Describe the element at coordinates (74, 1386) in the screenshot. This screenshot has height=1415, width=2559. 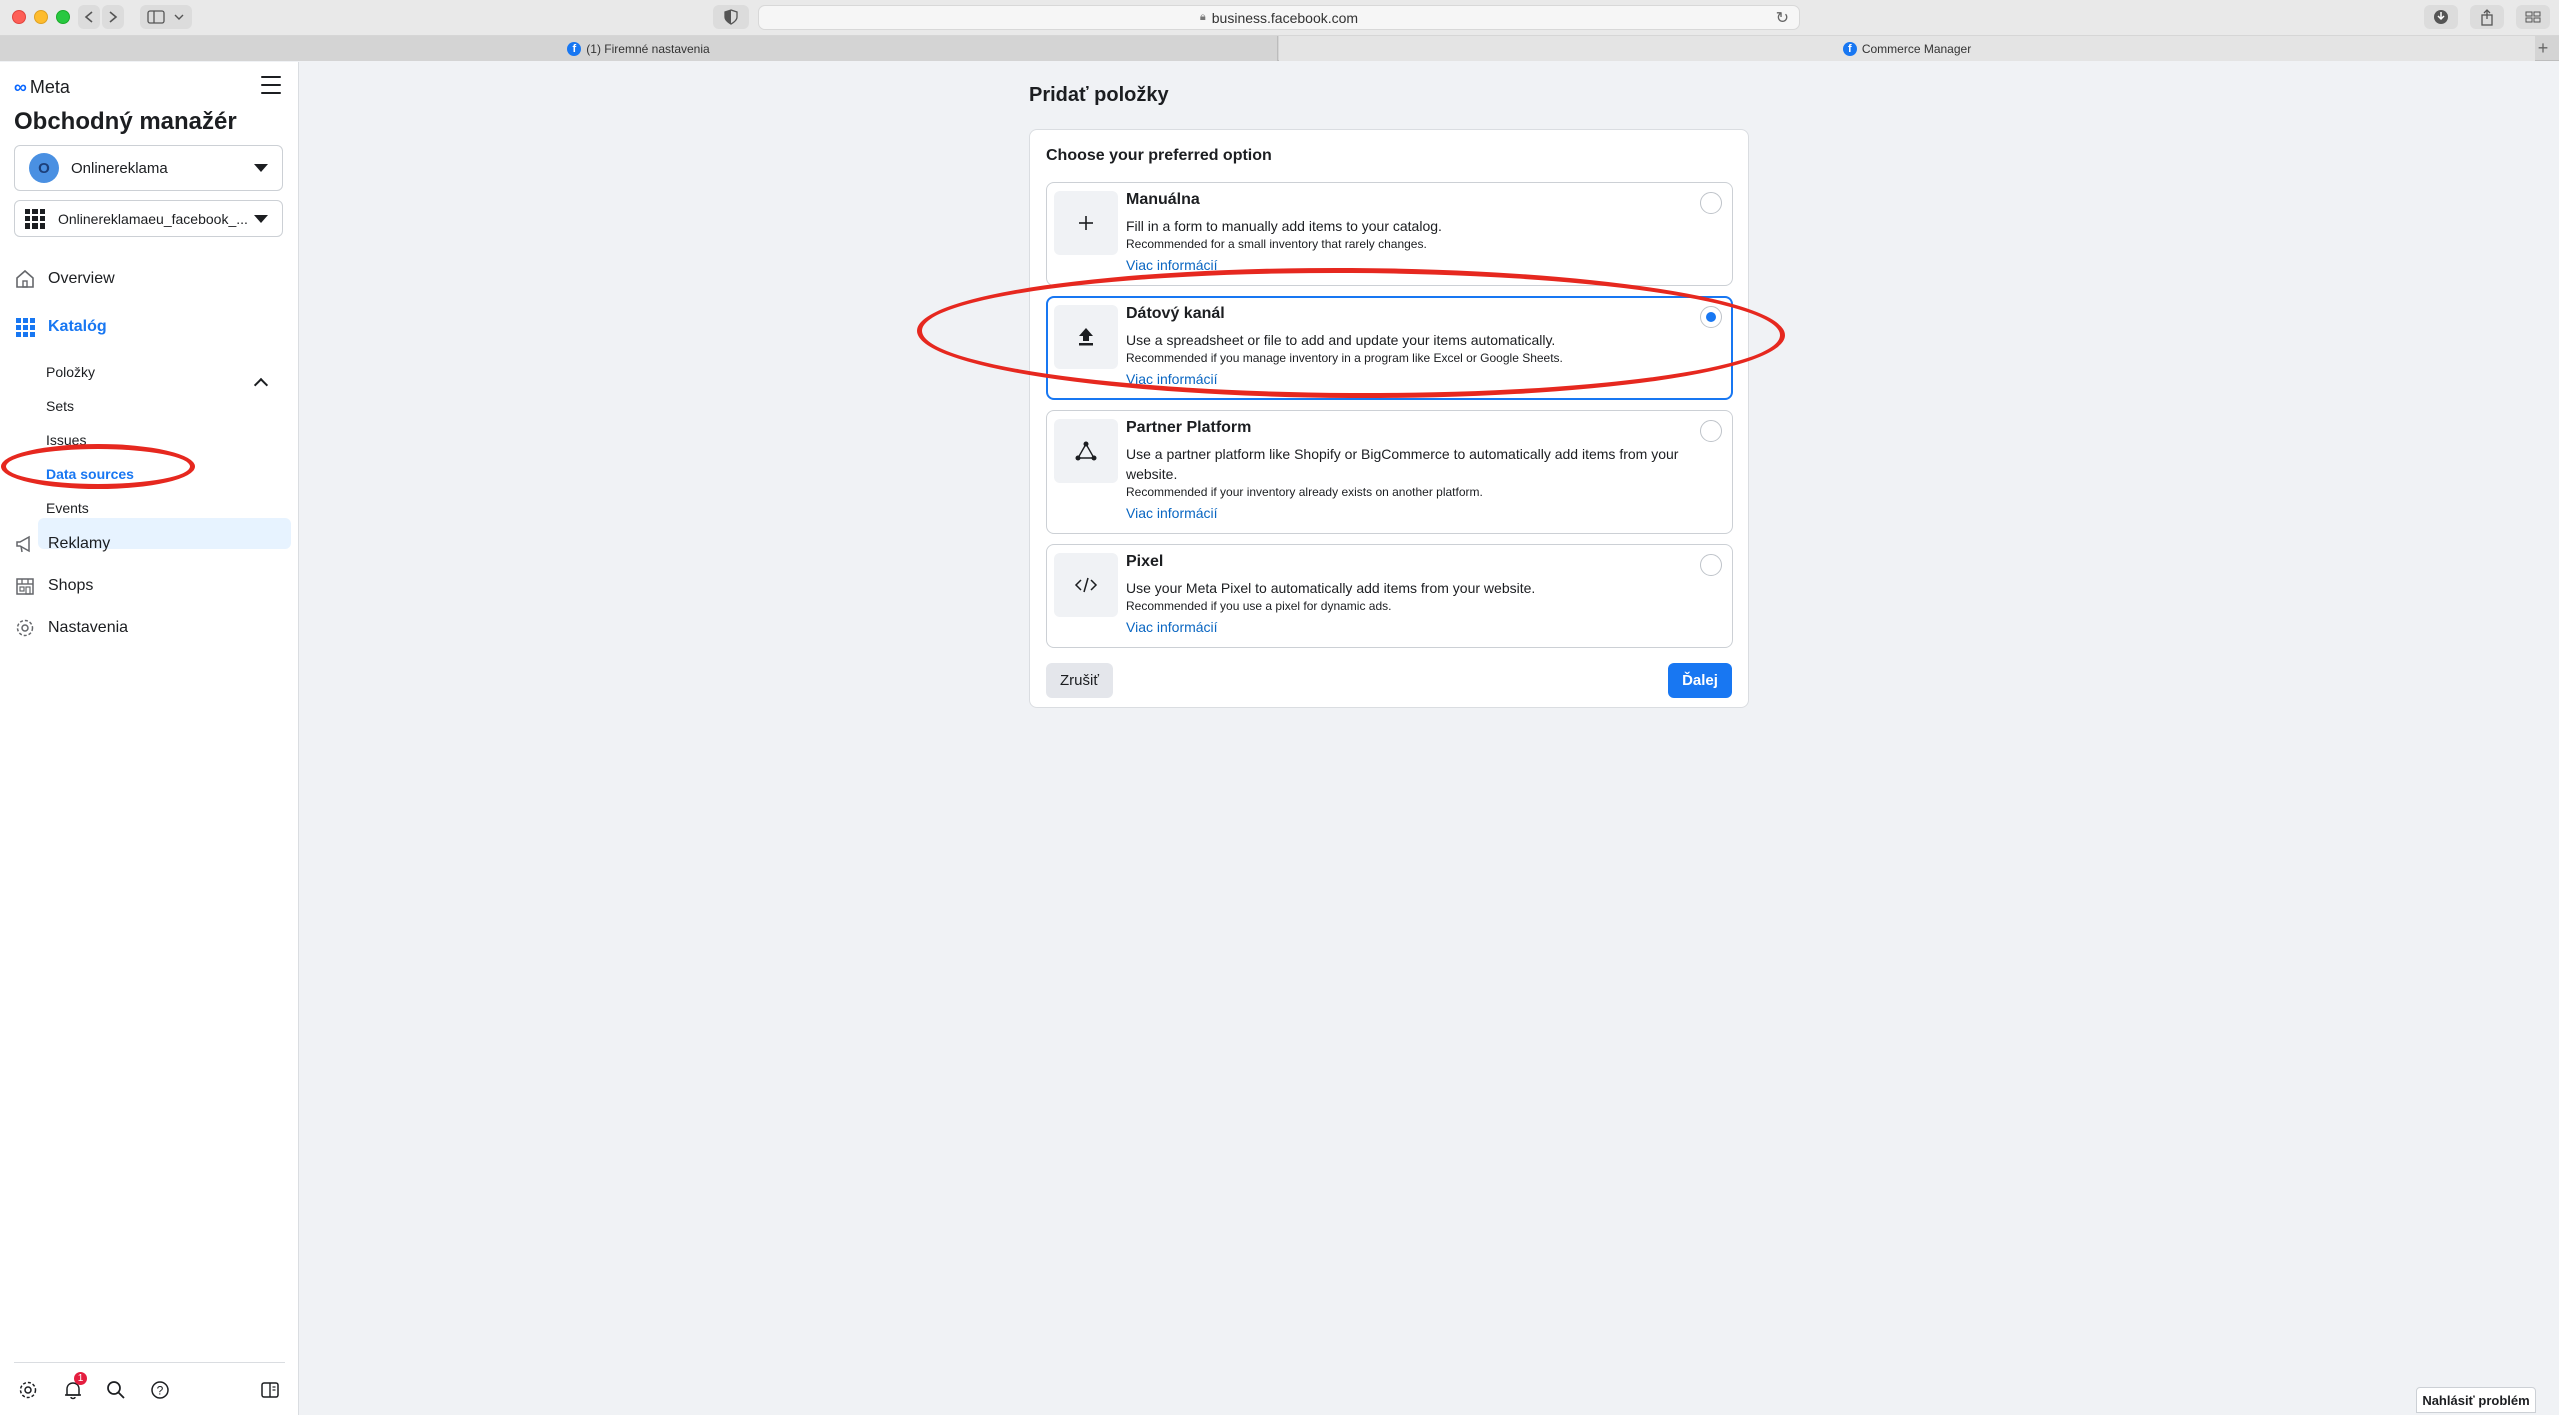
I see `notifications-bell-icon: 1` at that location.